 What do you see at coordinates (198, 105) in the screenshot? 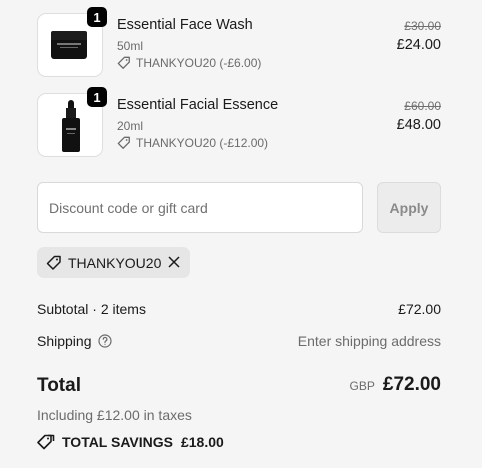
I see `product-name: Essential Facial Essence` at bounding box center [198, 105].